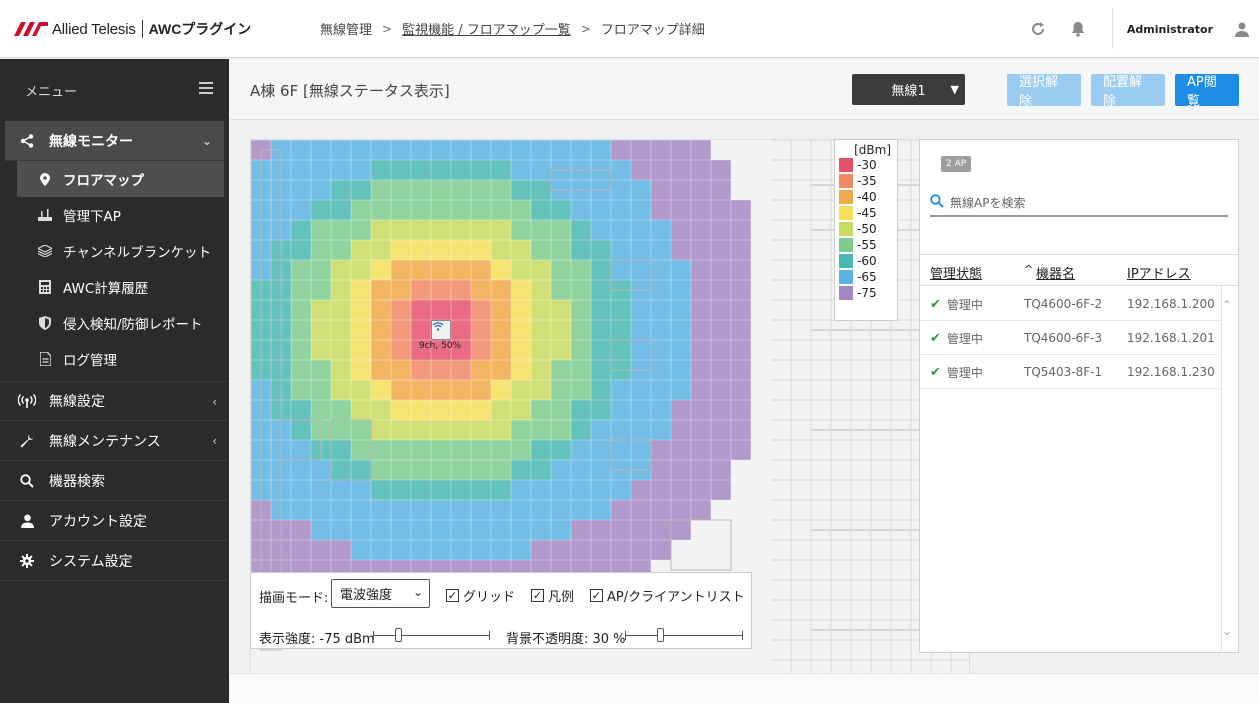 This screenshot has height=703, width=1259. I want to click on ap-client-list-checkbox: ✓ AP/クライアントリスト, so click(667, 595).